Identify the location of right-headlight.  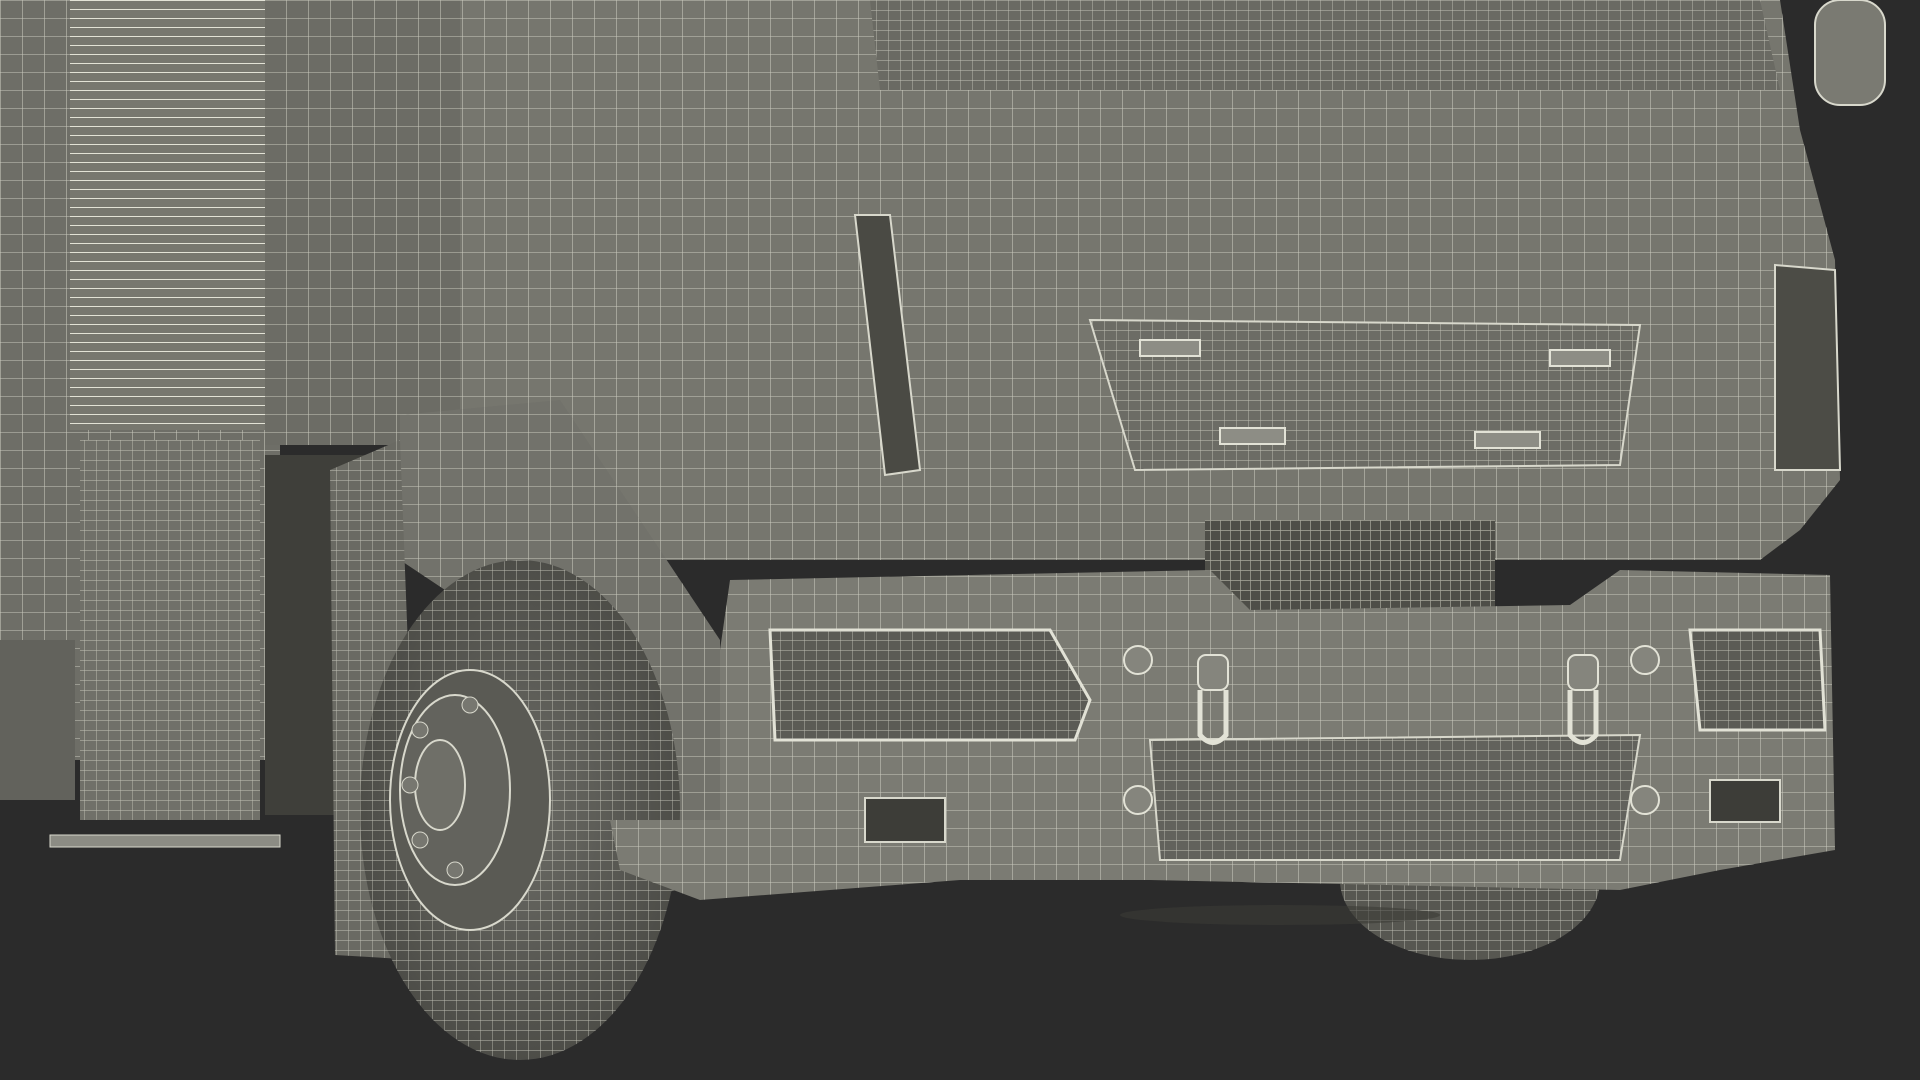
(1757, 680).